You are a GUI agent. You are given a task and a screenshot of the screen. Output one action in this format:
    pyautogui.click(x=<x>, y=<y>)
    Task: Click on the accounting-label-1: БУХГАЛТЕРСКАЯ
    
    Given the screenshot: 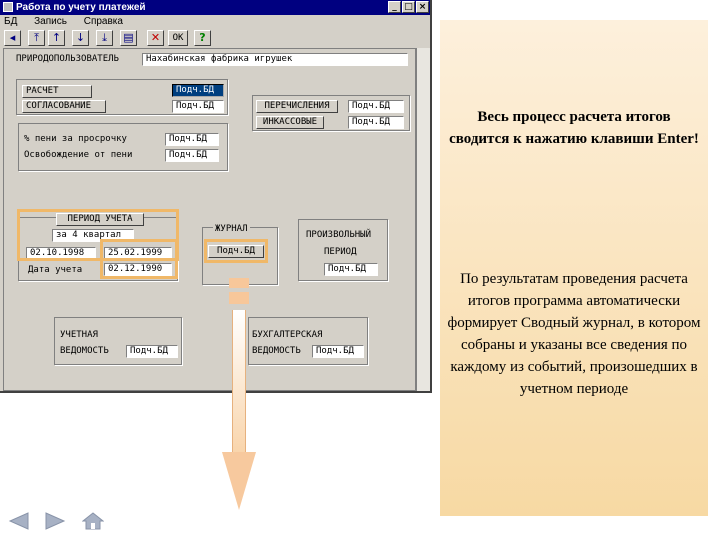 What is the action you would take?
    pyautogui.click(x=287, y=335)
    